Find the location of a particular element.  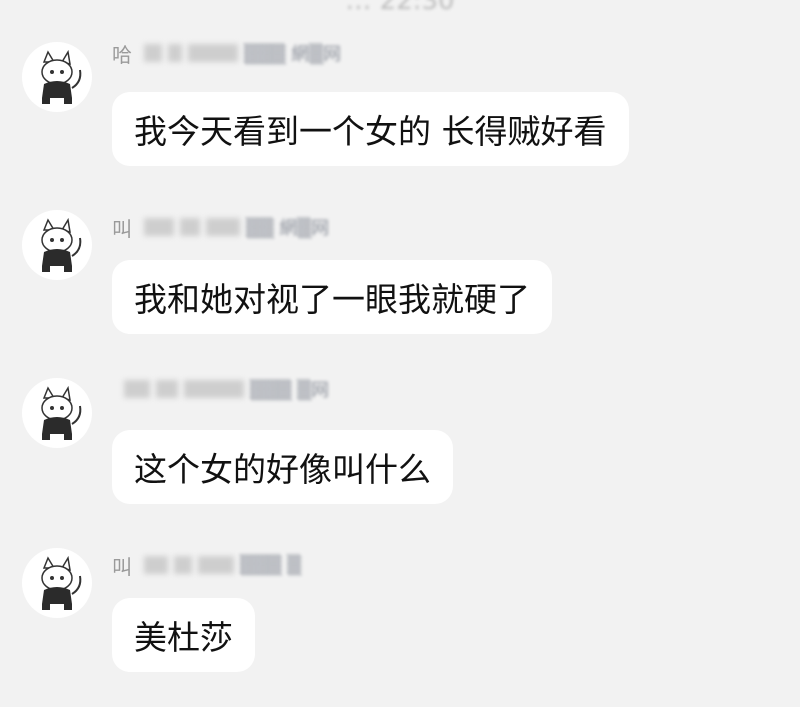

message-bubble: 美杜莎 is located at coordinates (183, 635).